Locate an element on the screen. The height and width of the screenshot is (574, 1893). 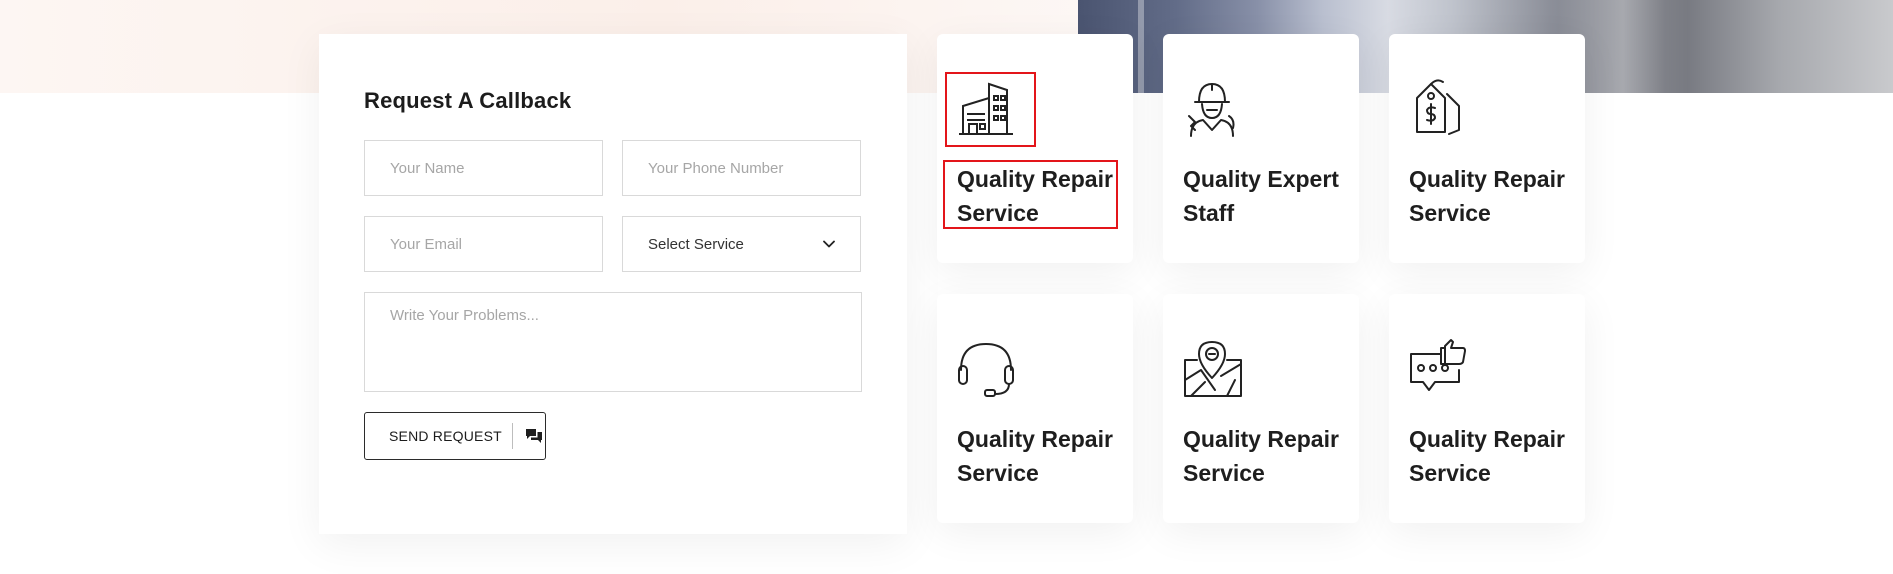
send-request-label: SEND REQUEST is located at coordinates (445, 436).